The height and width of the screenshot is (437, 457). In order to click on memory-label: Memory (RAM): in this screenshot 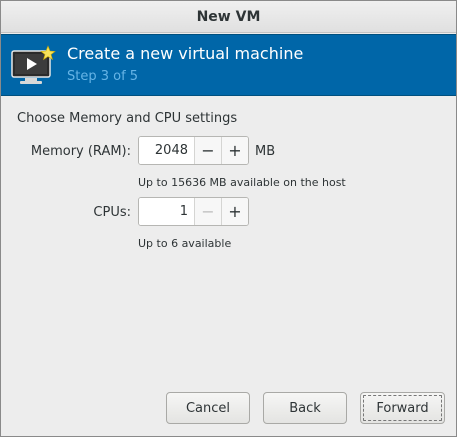, I will do `click(80, 151)`.